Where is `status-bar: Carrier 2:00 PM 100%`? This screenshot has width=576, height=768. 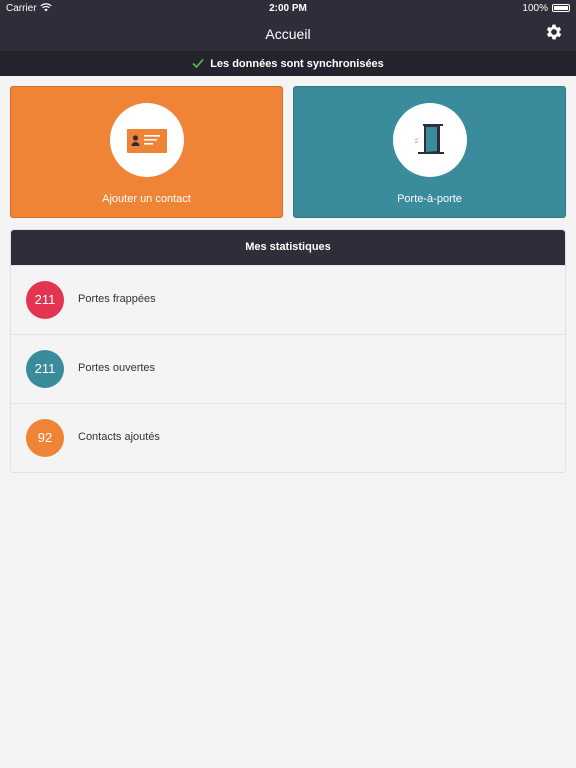 status-bar: Carrier 2:00 PM 100% is located at coordinates (288, 8).